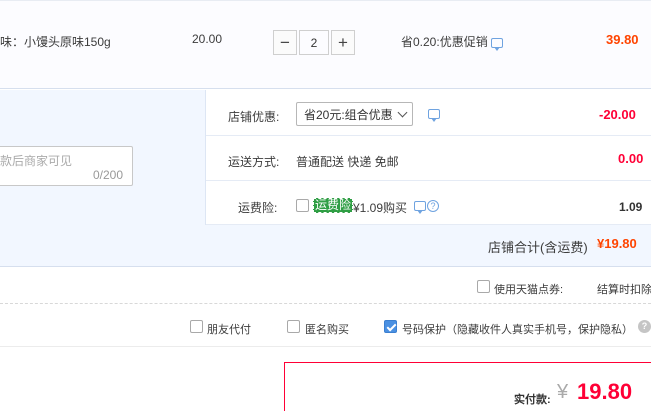 This screenshot has height=411, width=651. I want to click on item-unit-price: 20.00, so click(207, 39).